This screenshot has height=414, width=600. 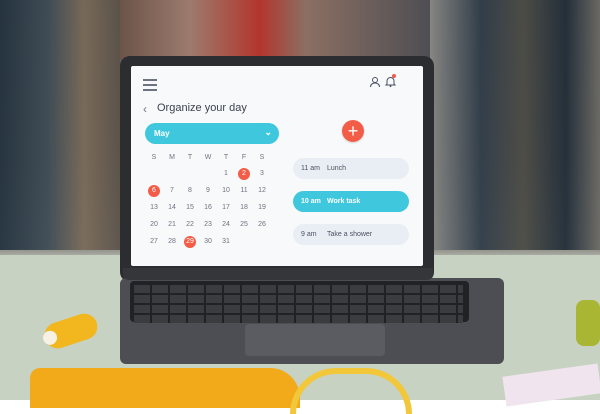 I want to click on task-item: 9 am Take a shower, so click(x=351, y=234).